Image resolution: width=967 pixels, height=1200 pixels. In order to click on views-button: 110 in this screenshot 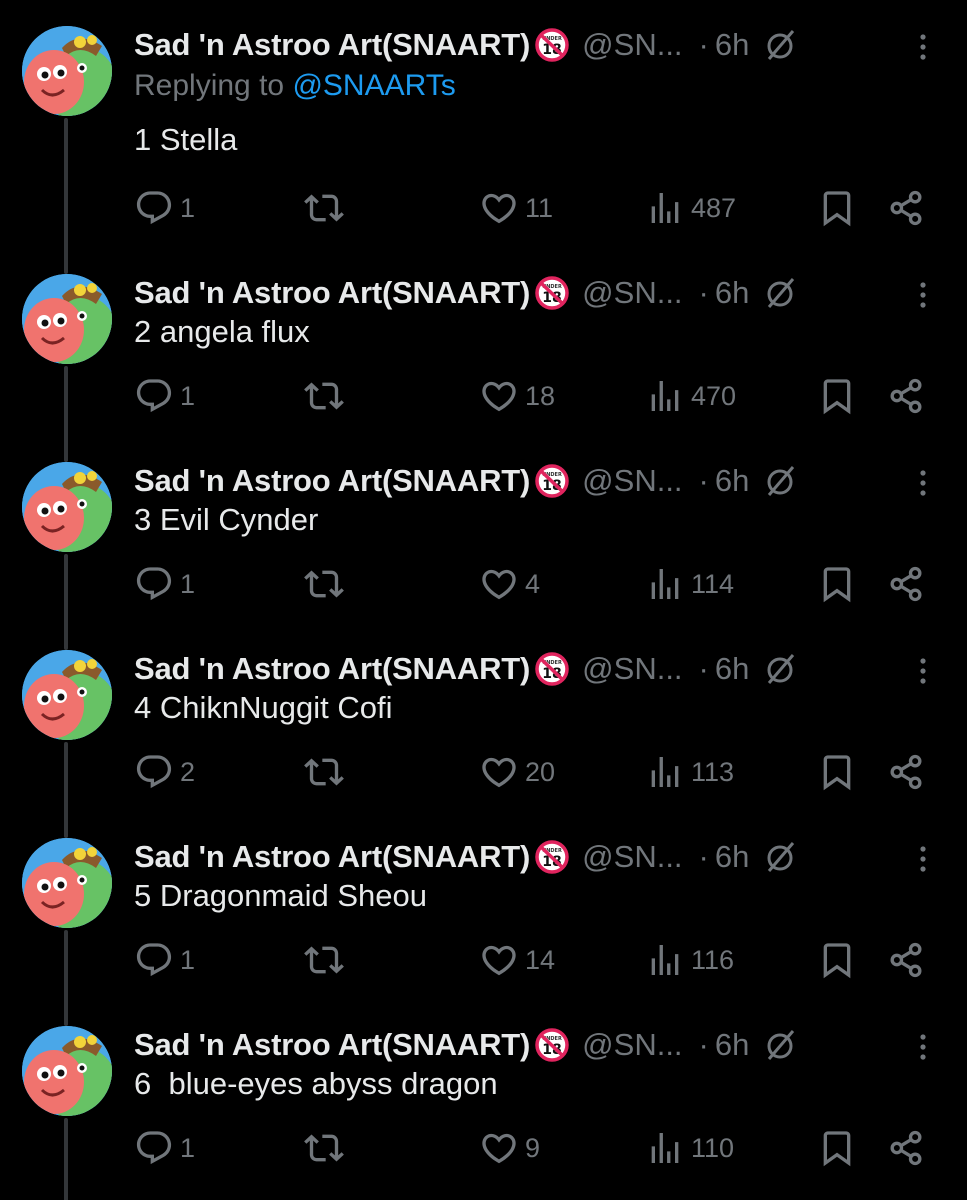, I will do `click(689, 1148)`.